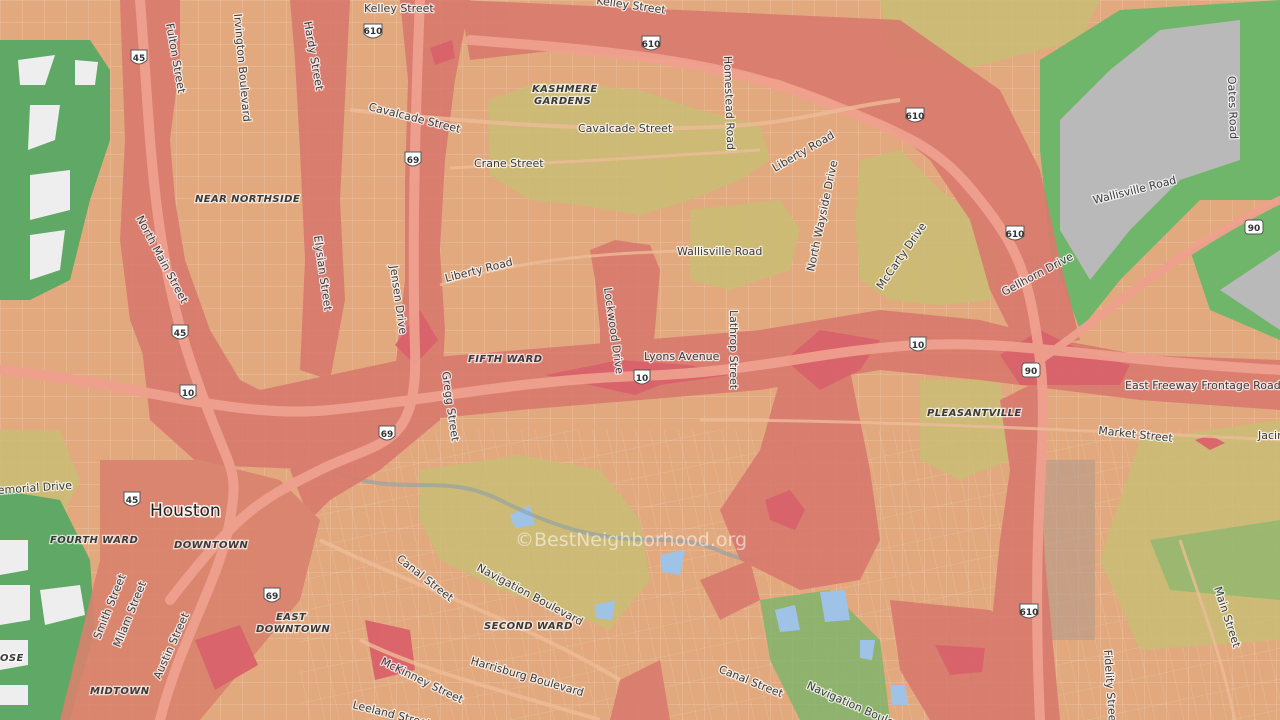 This screenshot has height=720, width=1280. I want to click on shield-45-c: 45, so click(132, 499).